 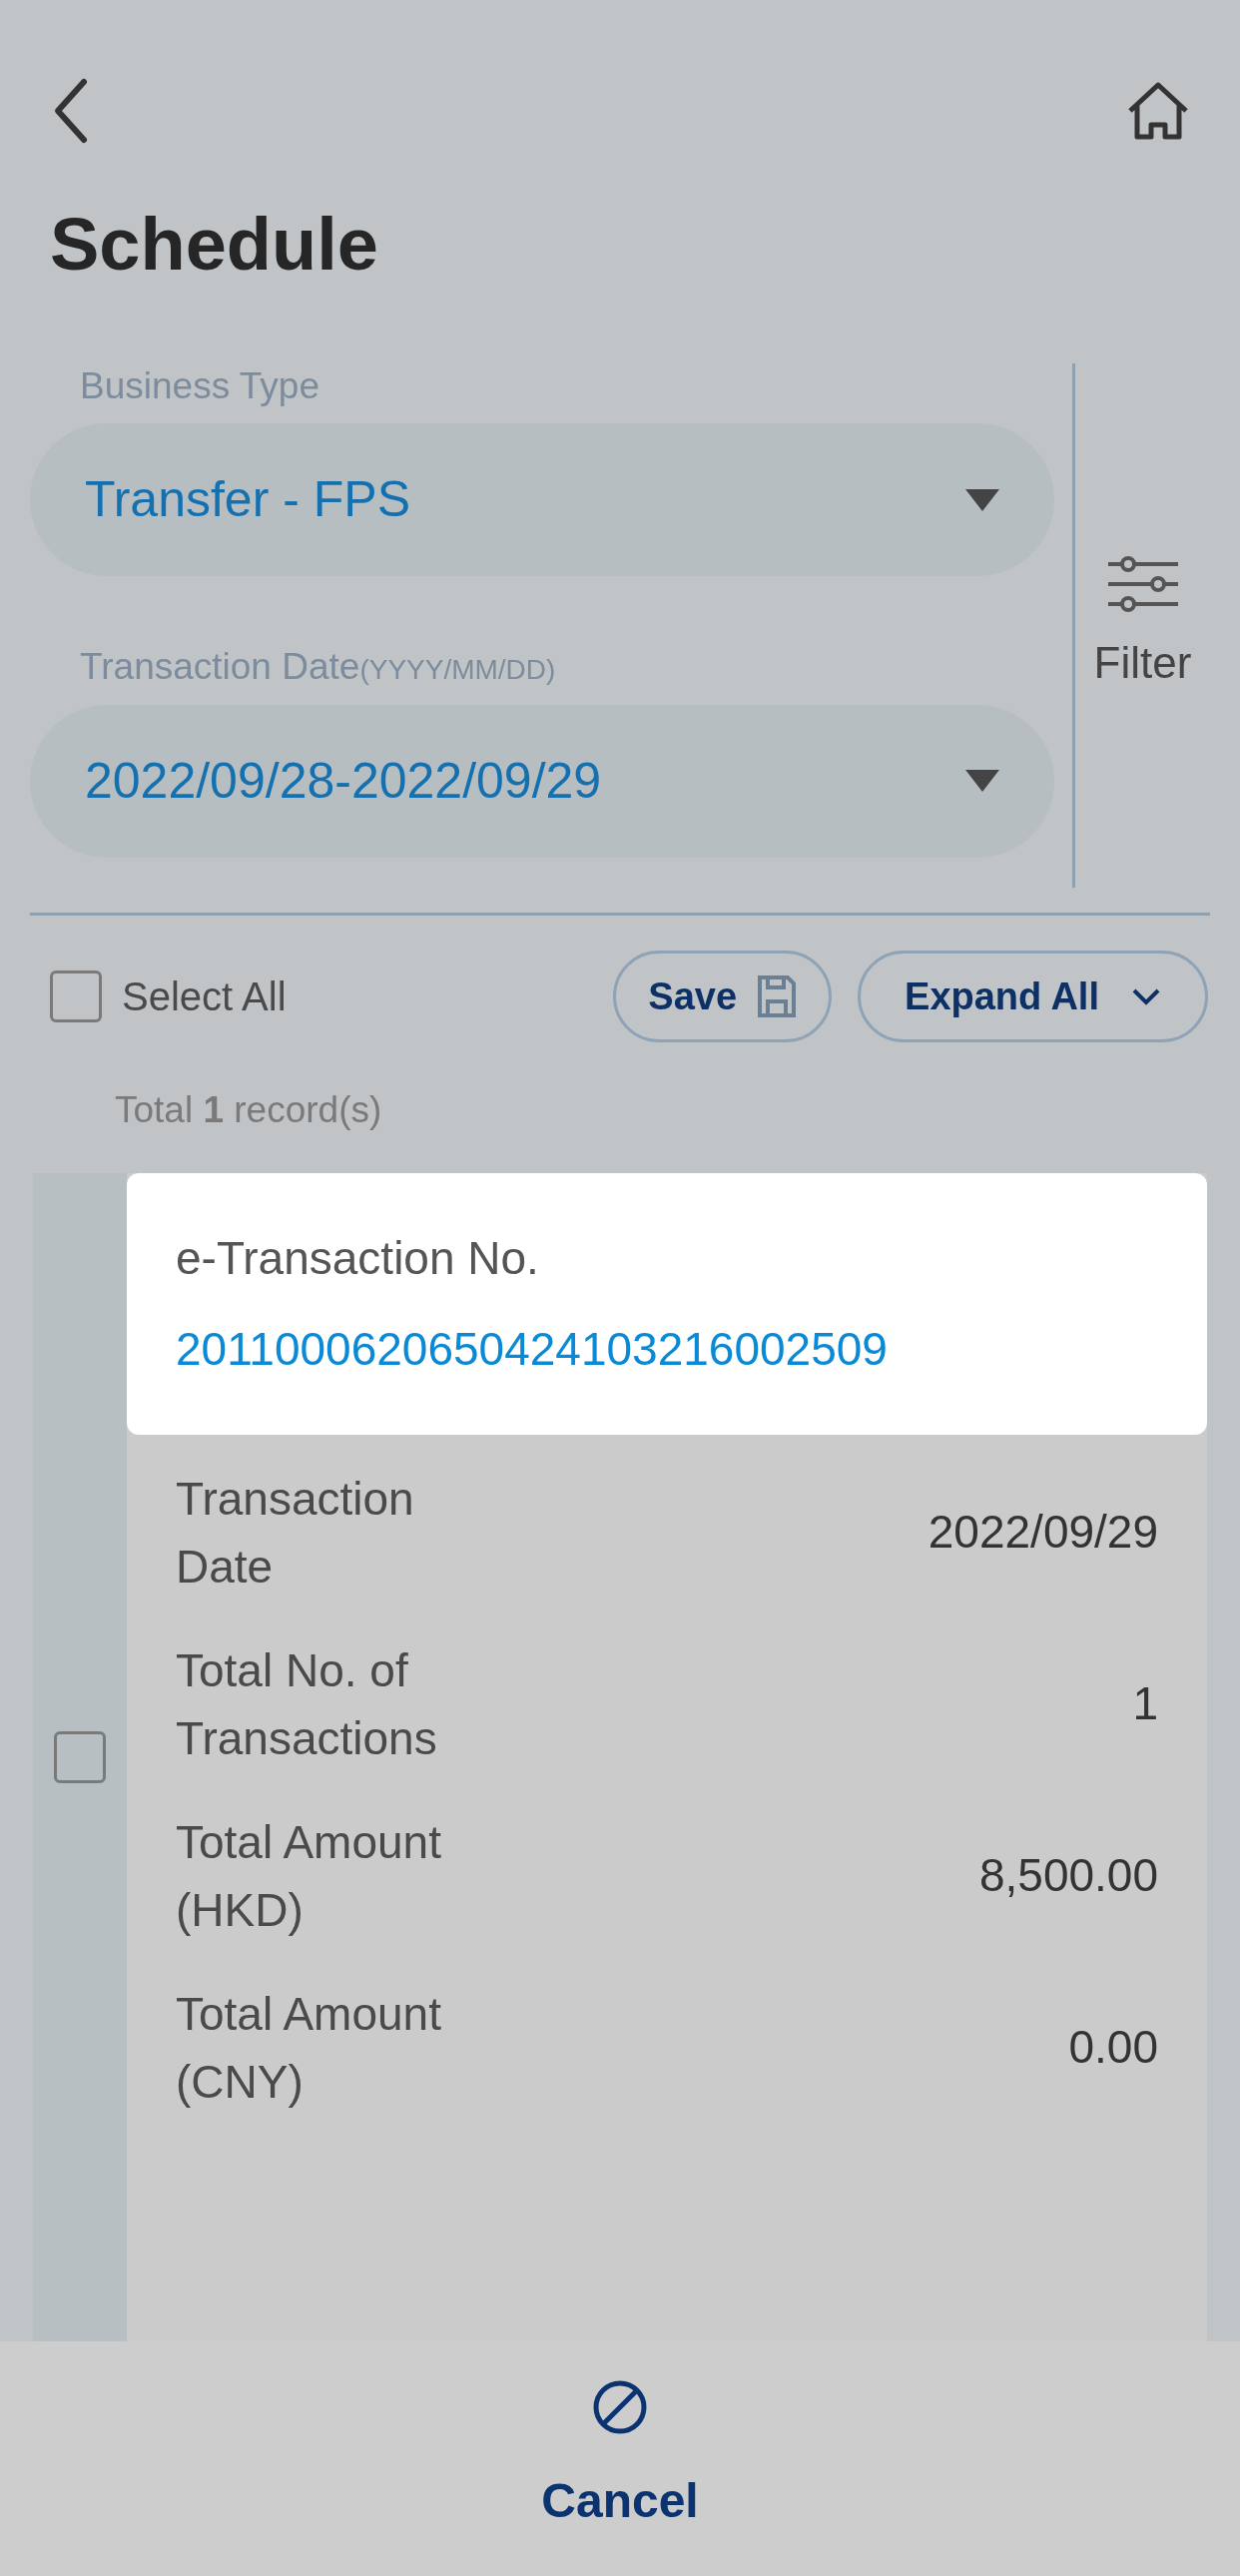 I want to click on field-label: Transaction Date(YYYY/MM/DD), so click(x=319, y=667).